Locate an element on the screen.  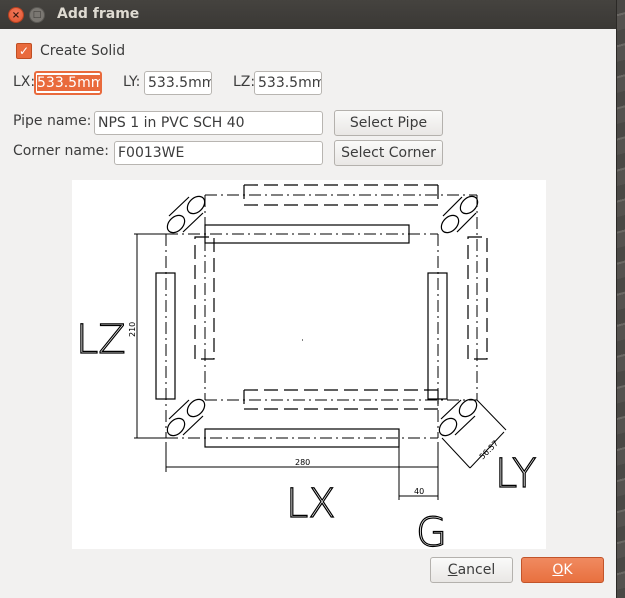
maximize-window-button: □ is located at coordinates (37, 15).